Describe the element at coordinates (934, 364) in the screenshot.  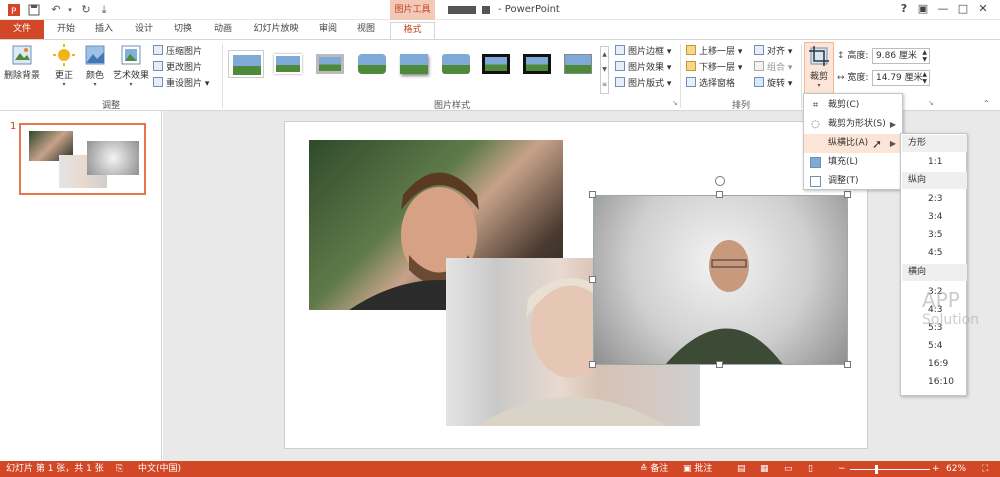
I see `aspect-16-9: 16:9` at that location.